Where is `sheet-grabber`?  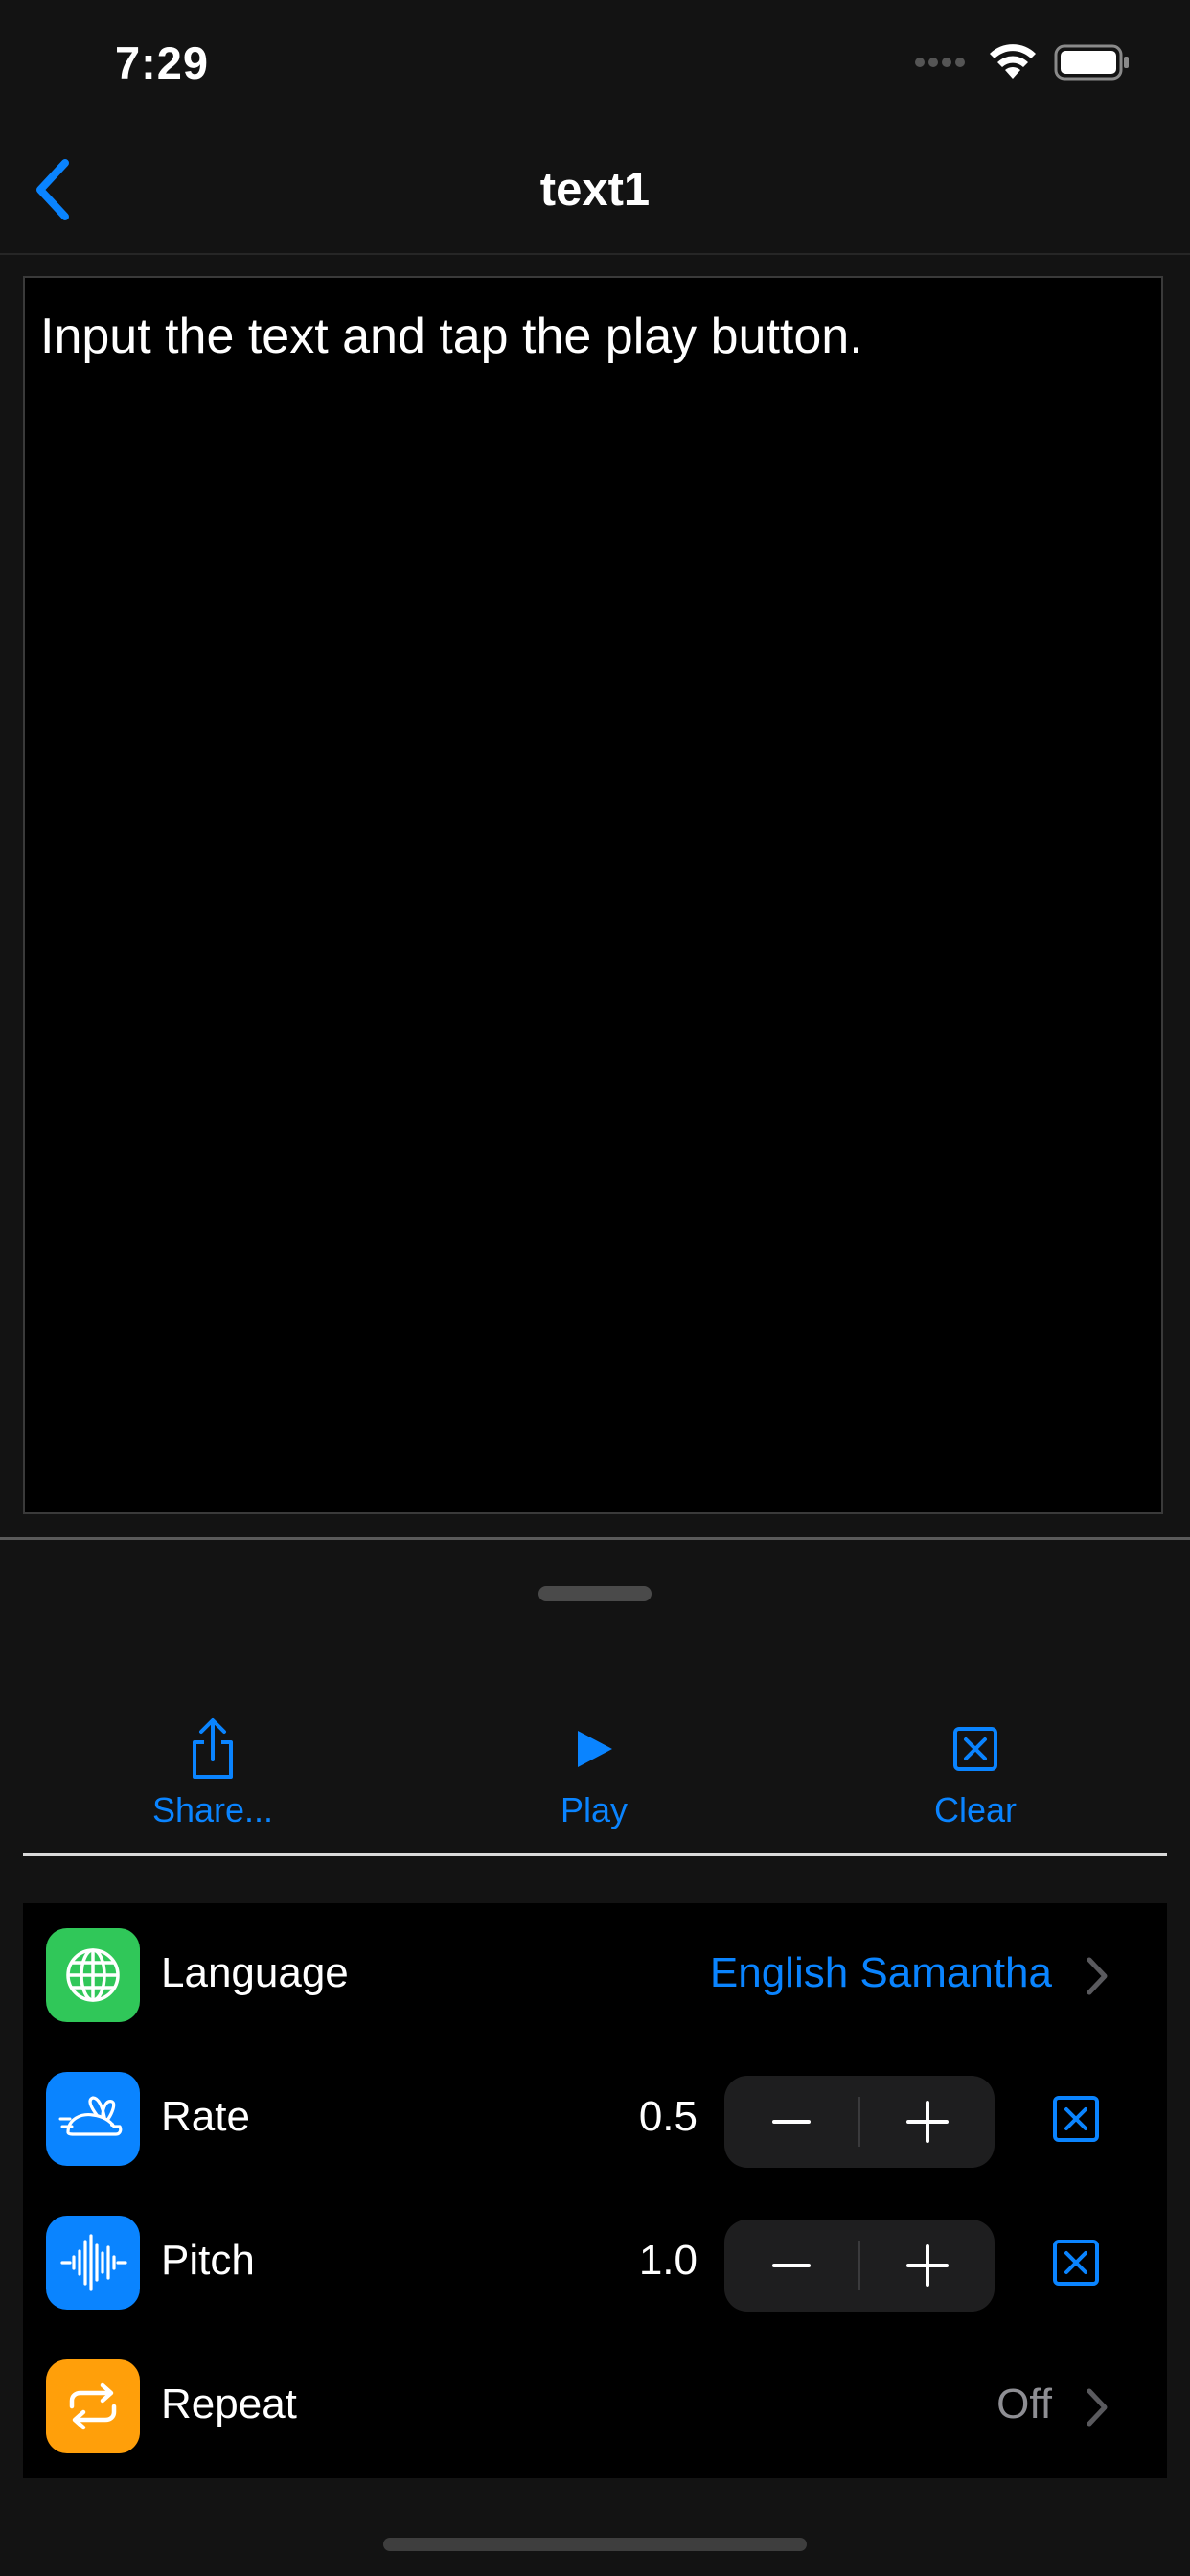 sheet-grabber is located at coordinates (595, 1593).